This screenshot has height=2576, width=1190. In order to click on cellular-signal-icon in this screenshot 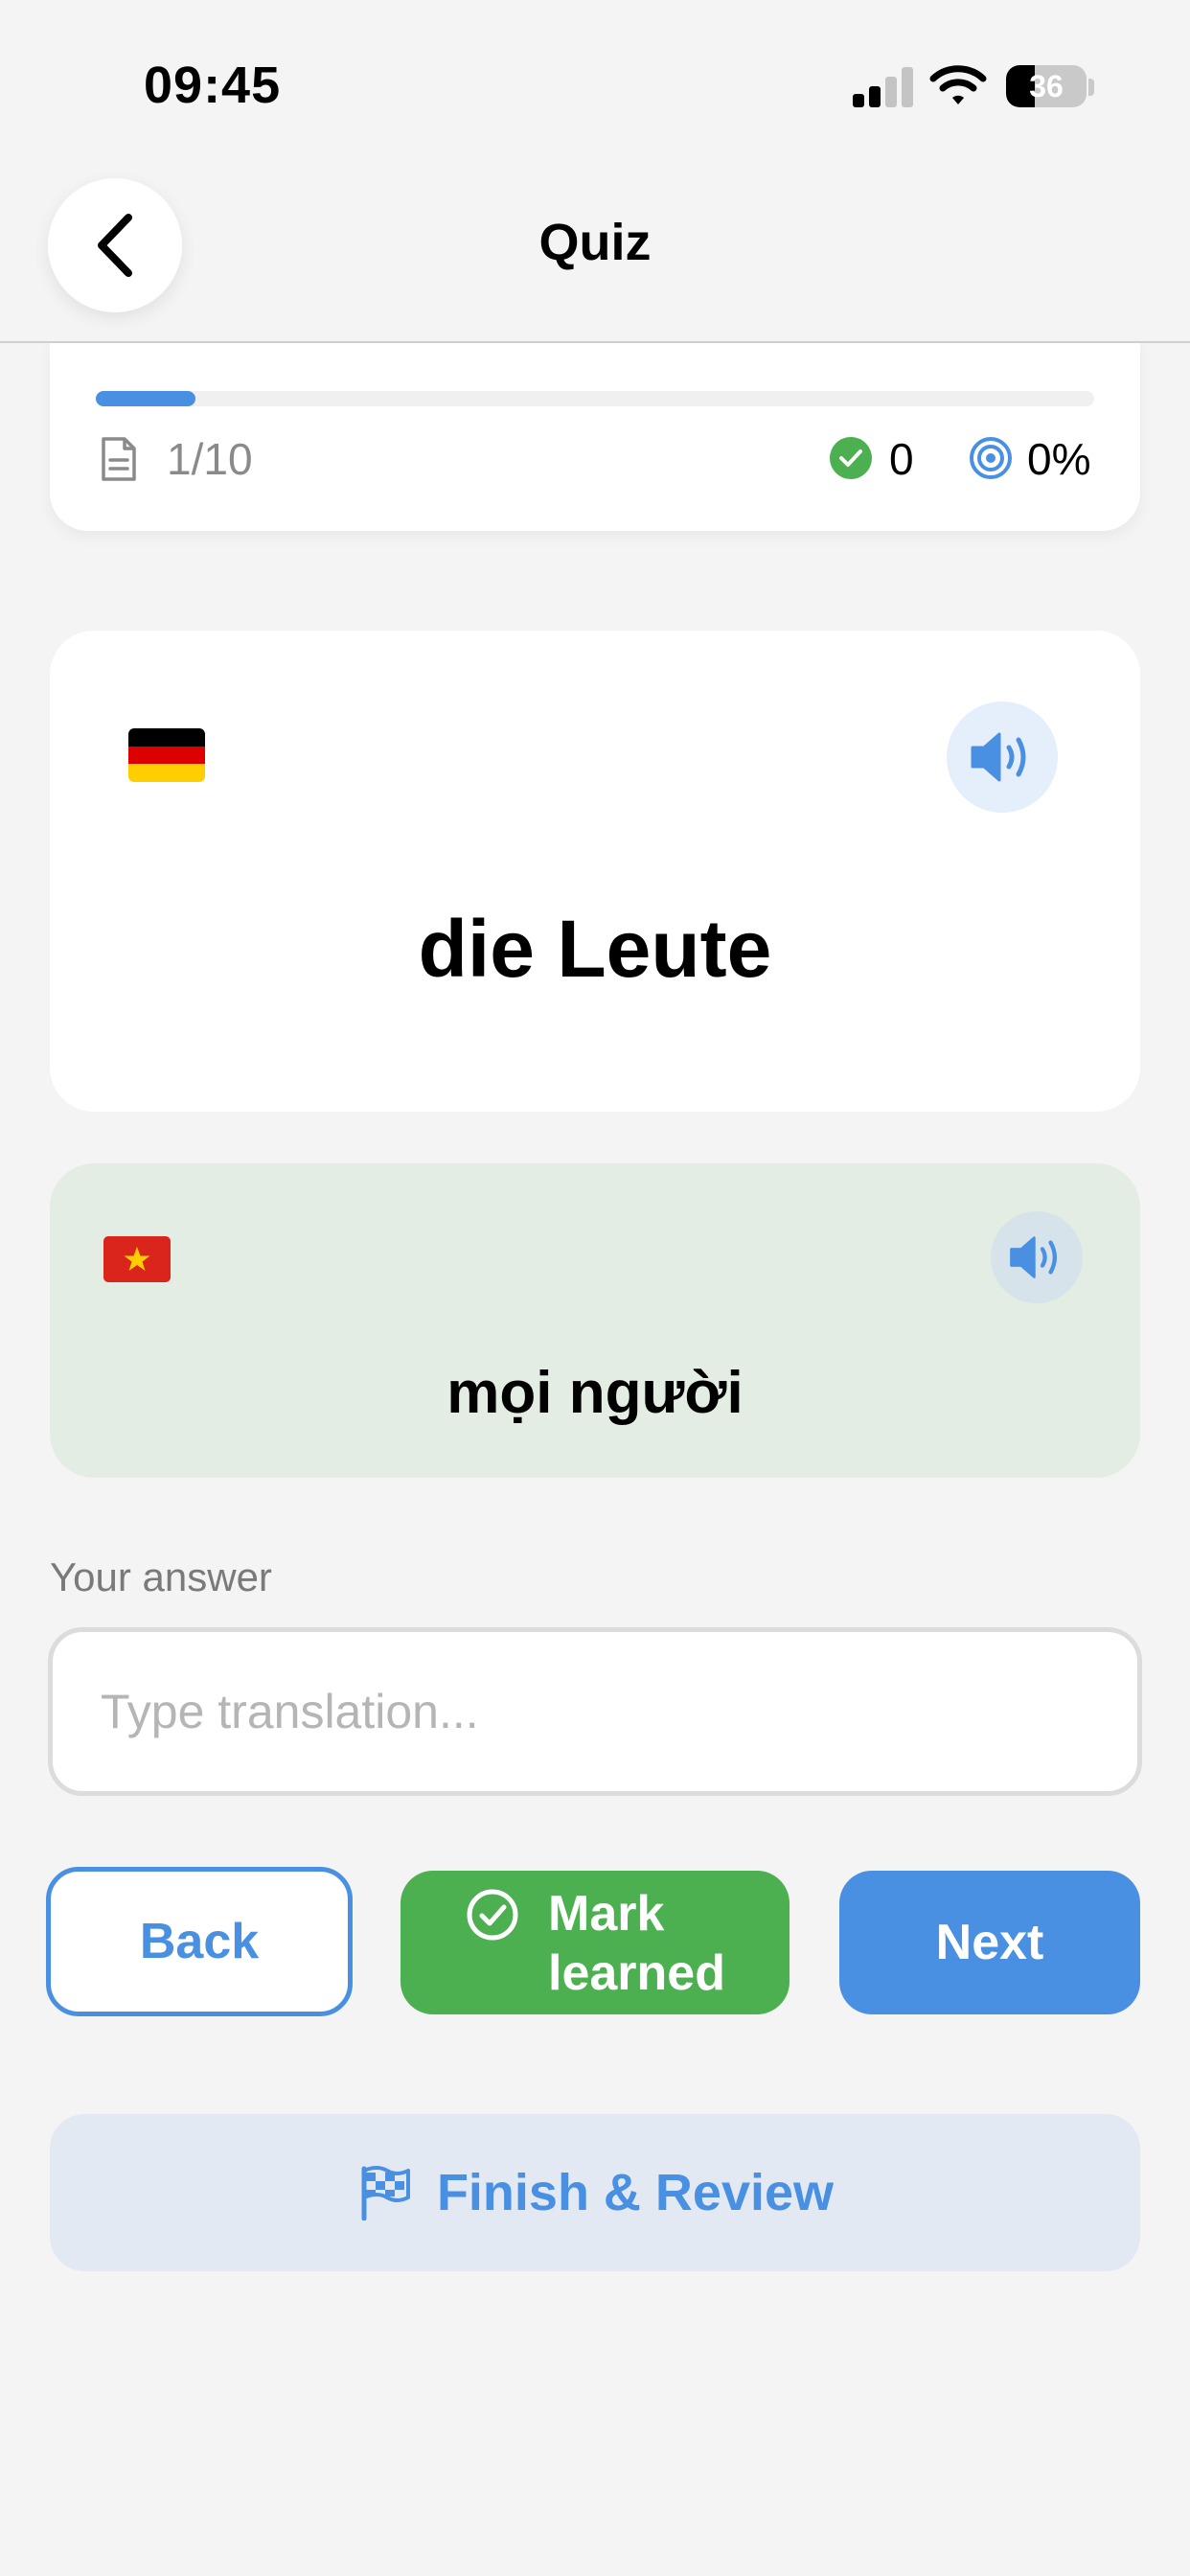, I will do `click(884, 87)`.